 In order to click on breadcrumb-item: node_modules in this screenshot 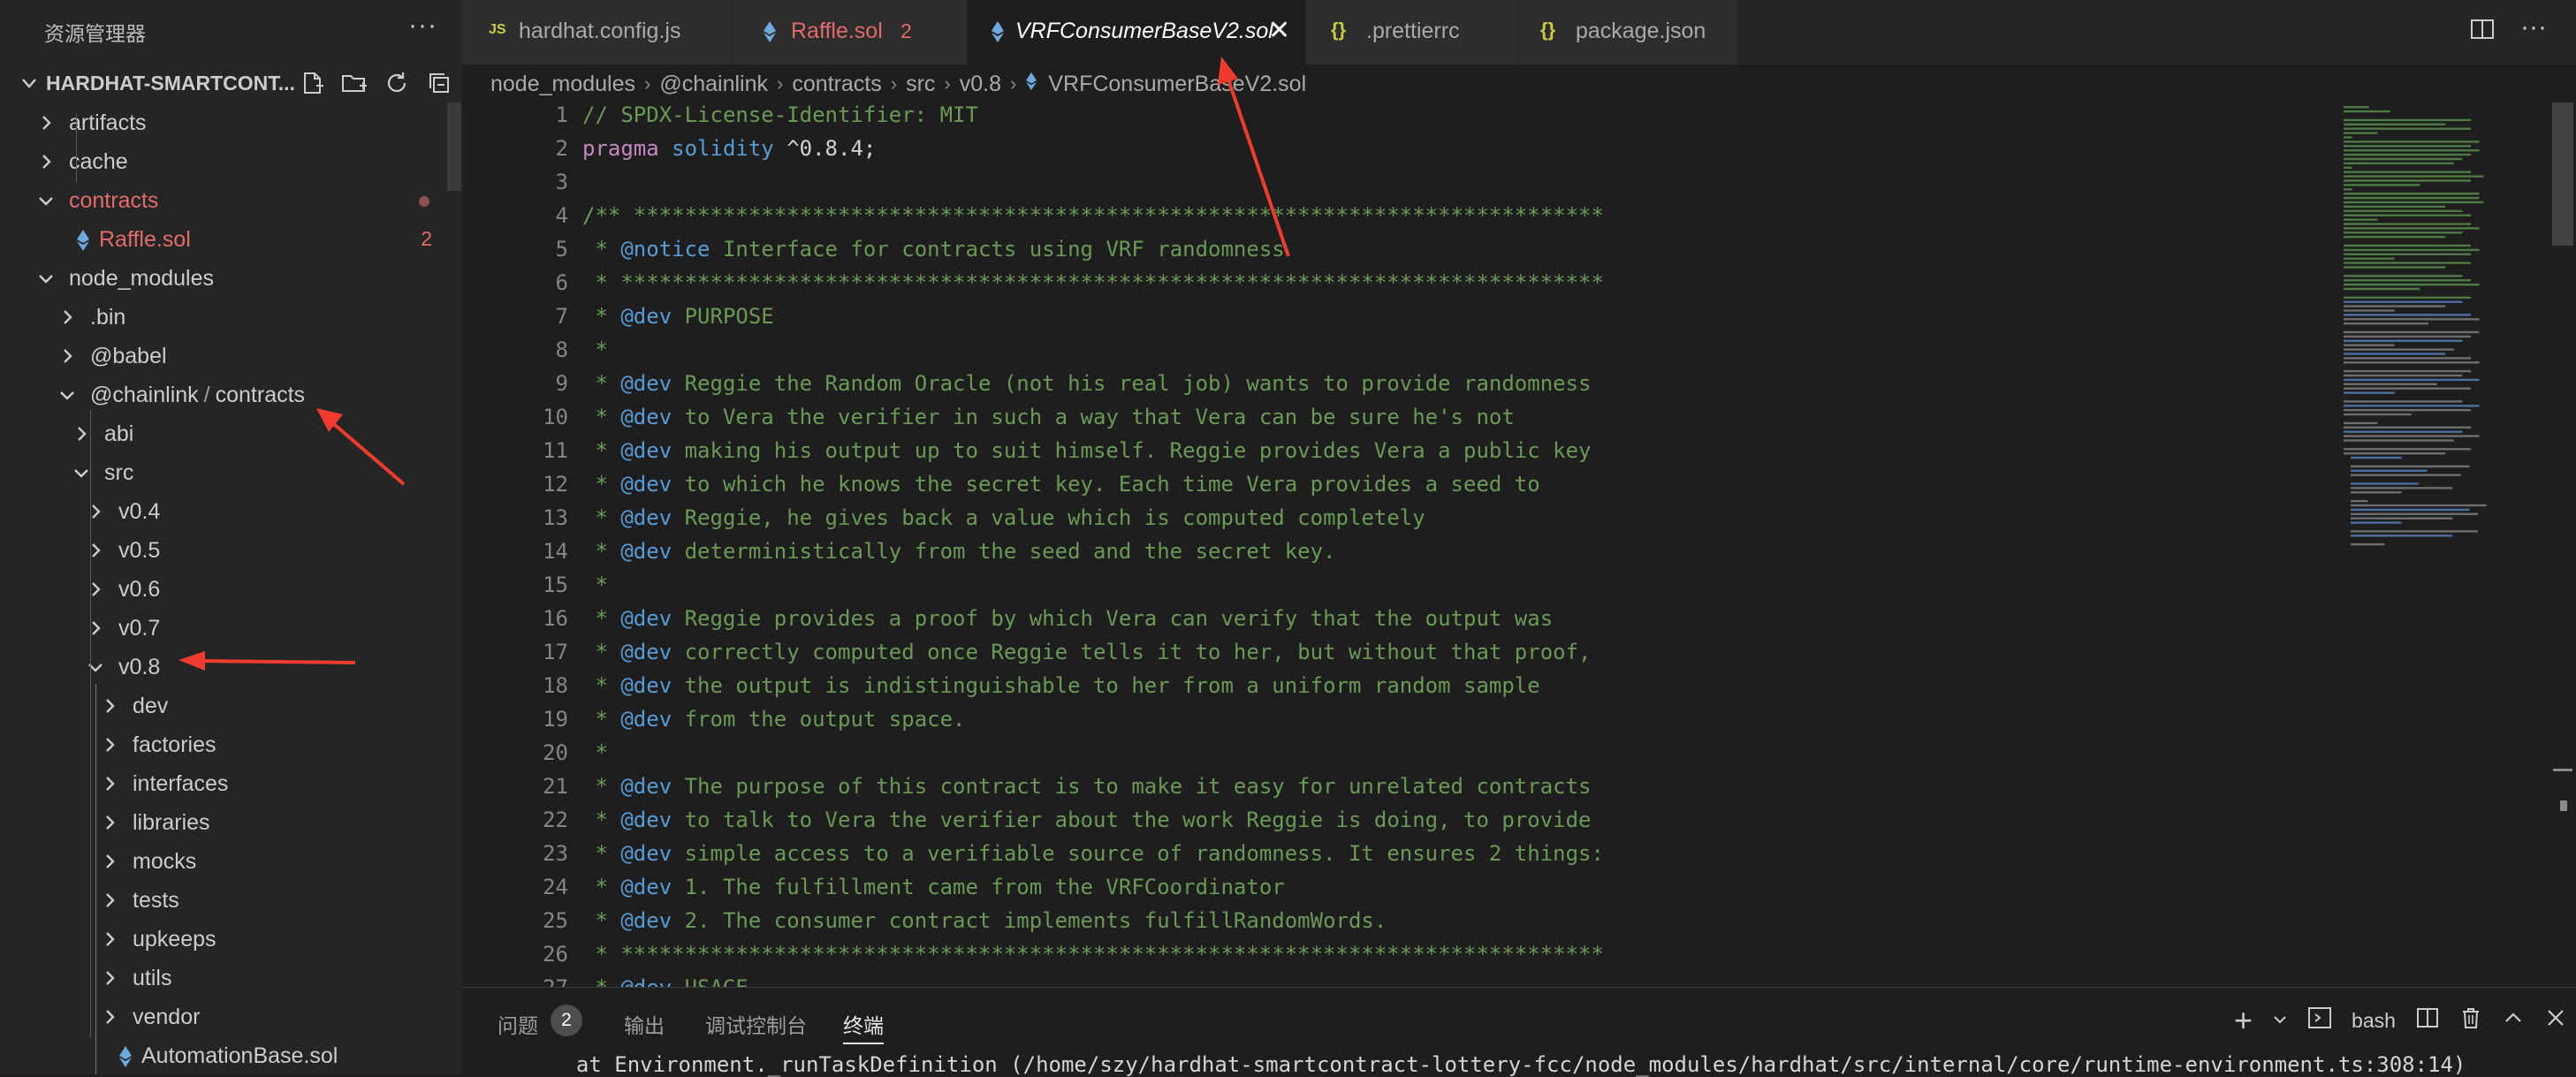, I will do `click(562, 84)`.